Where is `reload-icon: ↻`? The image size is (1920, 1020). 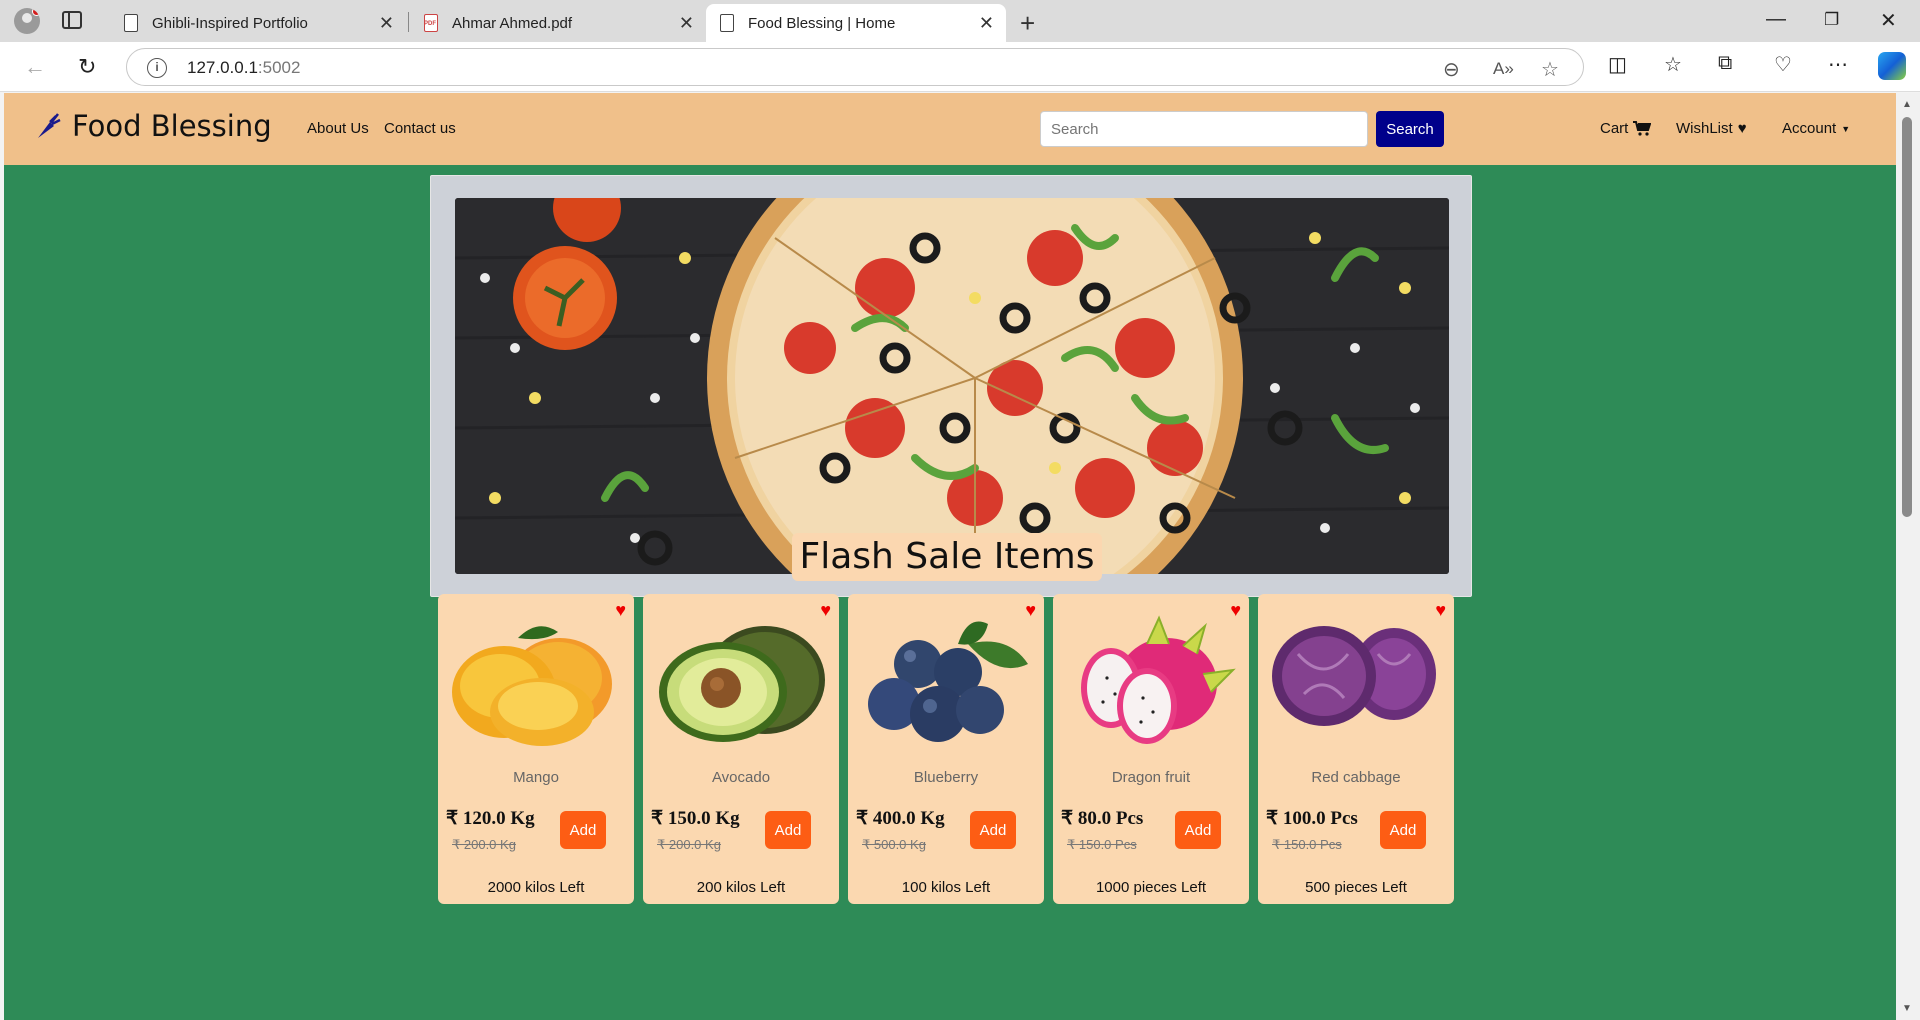 reload-icon: ↻ is located at coordinates (87, 67).